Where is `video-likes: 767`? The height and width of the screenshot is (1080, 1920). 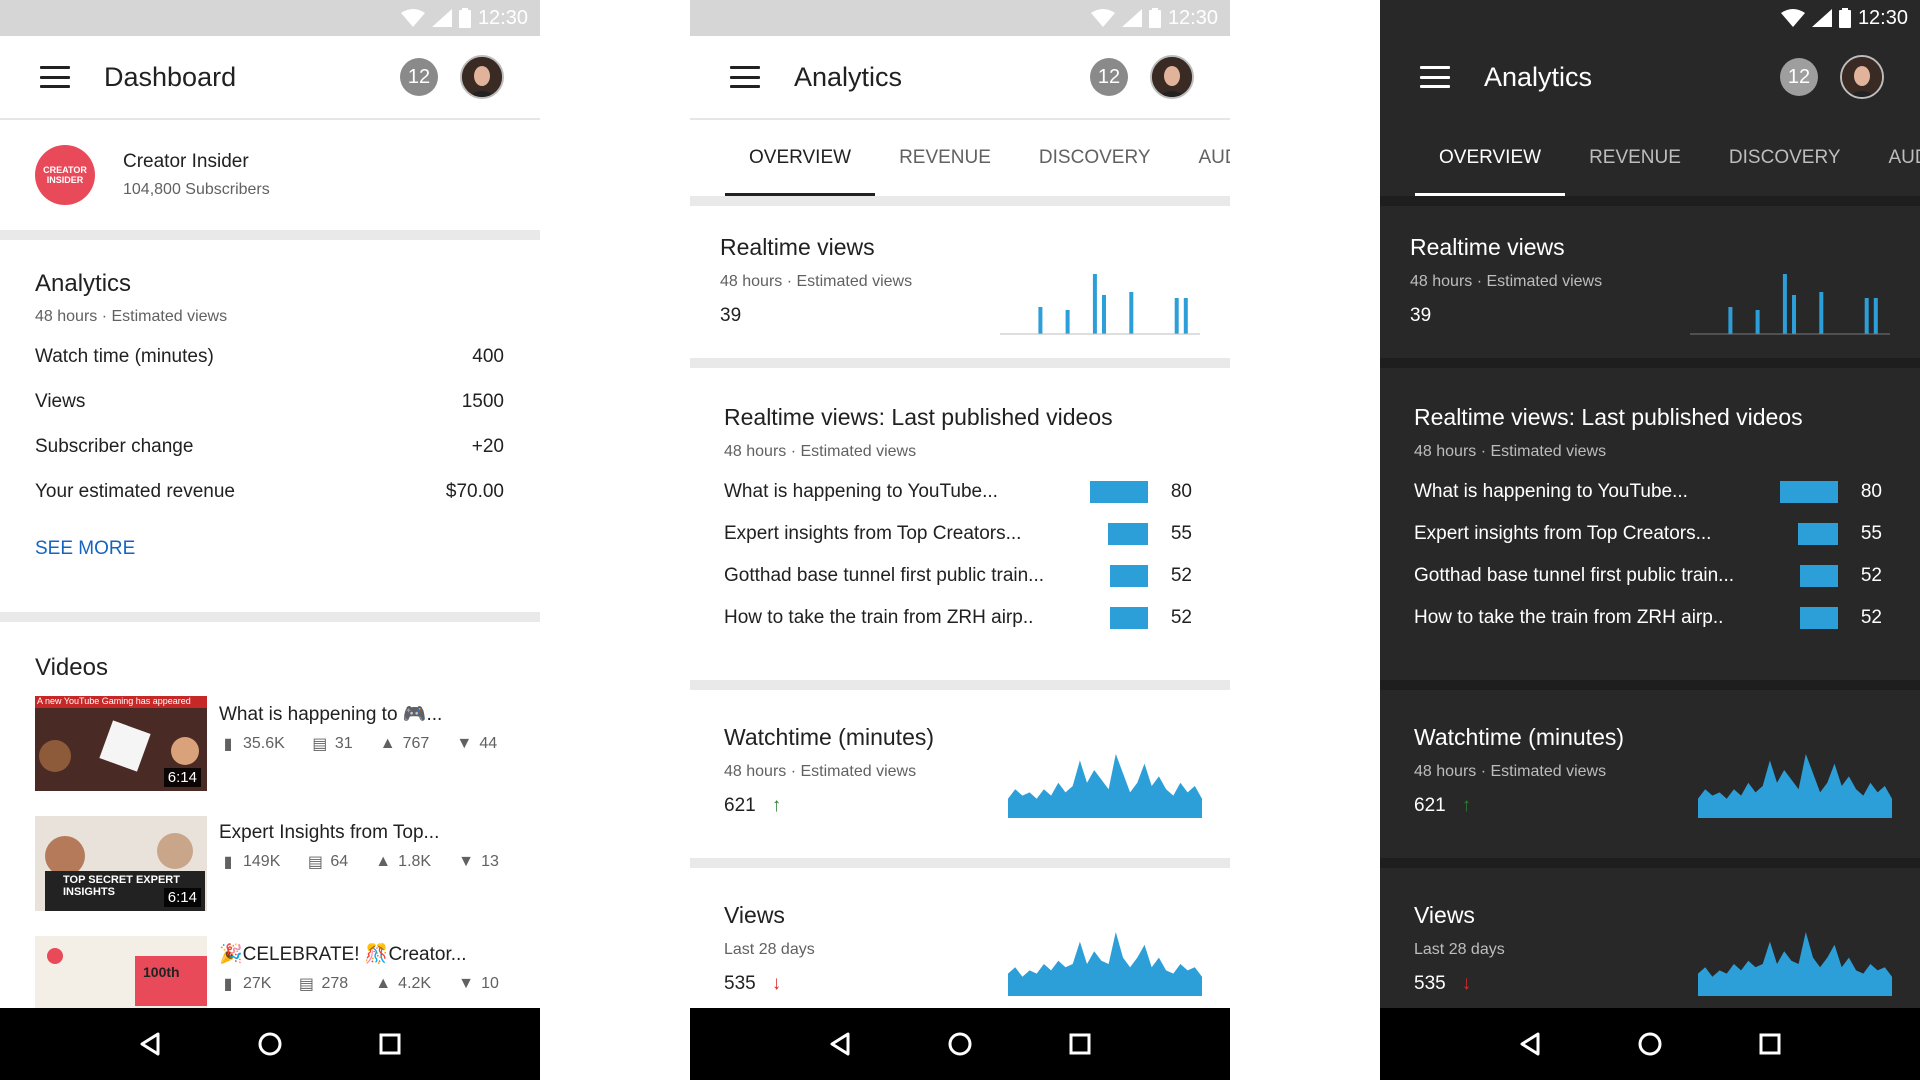 video-likes: 767 is located at coordinates (416, 743).